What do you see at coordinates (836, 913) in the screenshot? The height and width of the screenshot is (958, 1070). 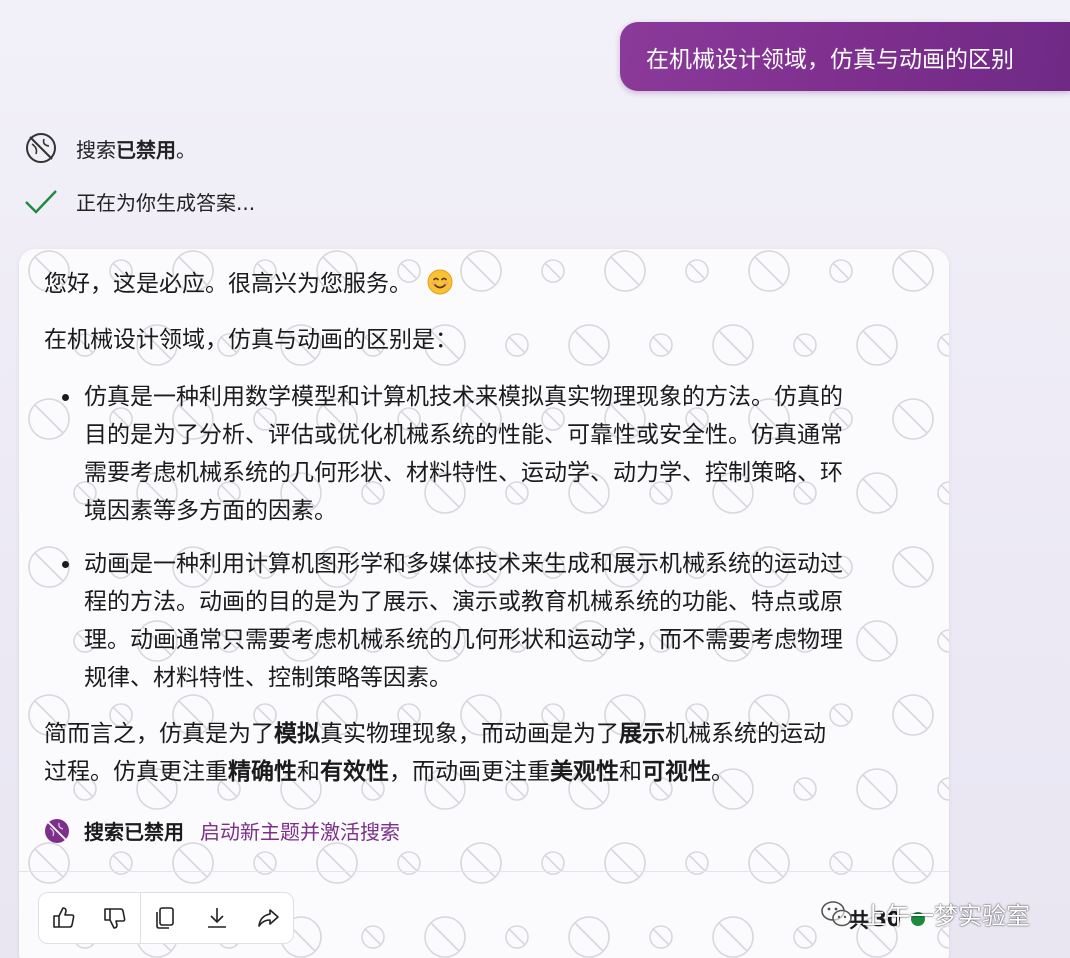 I see `wechat-icon` at bounding box center [836, 913].